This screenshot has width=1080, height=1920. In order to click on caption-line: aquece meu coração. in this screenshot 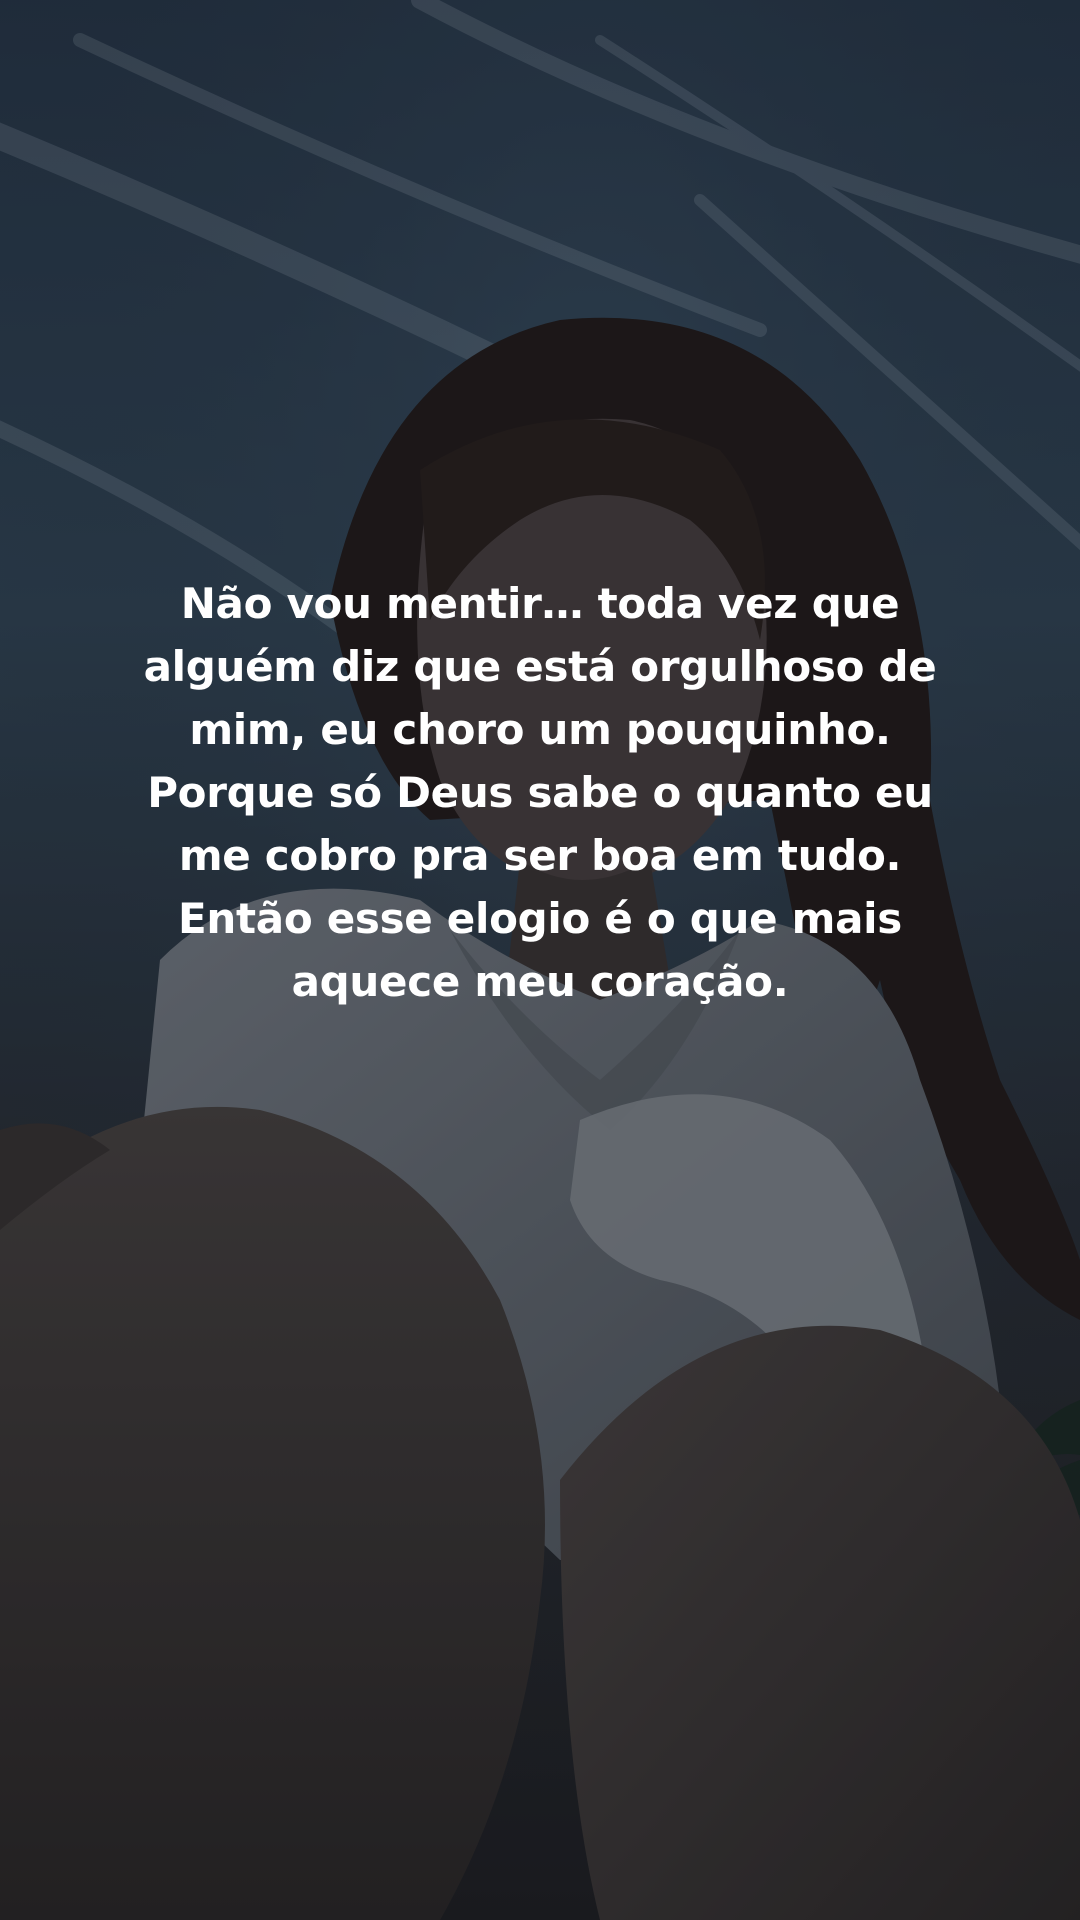, I will do `click(540, 981)`.